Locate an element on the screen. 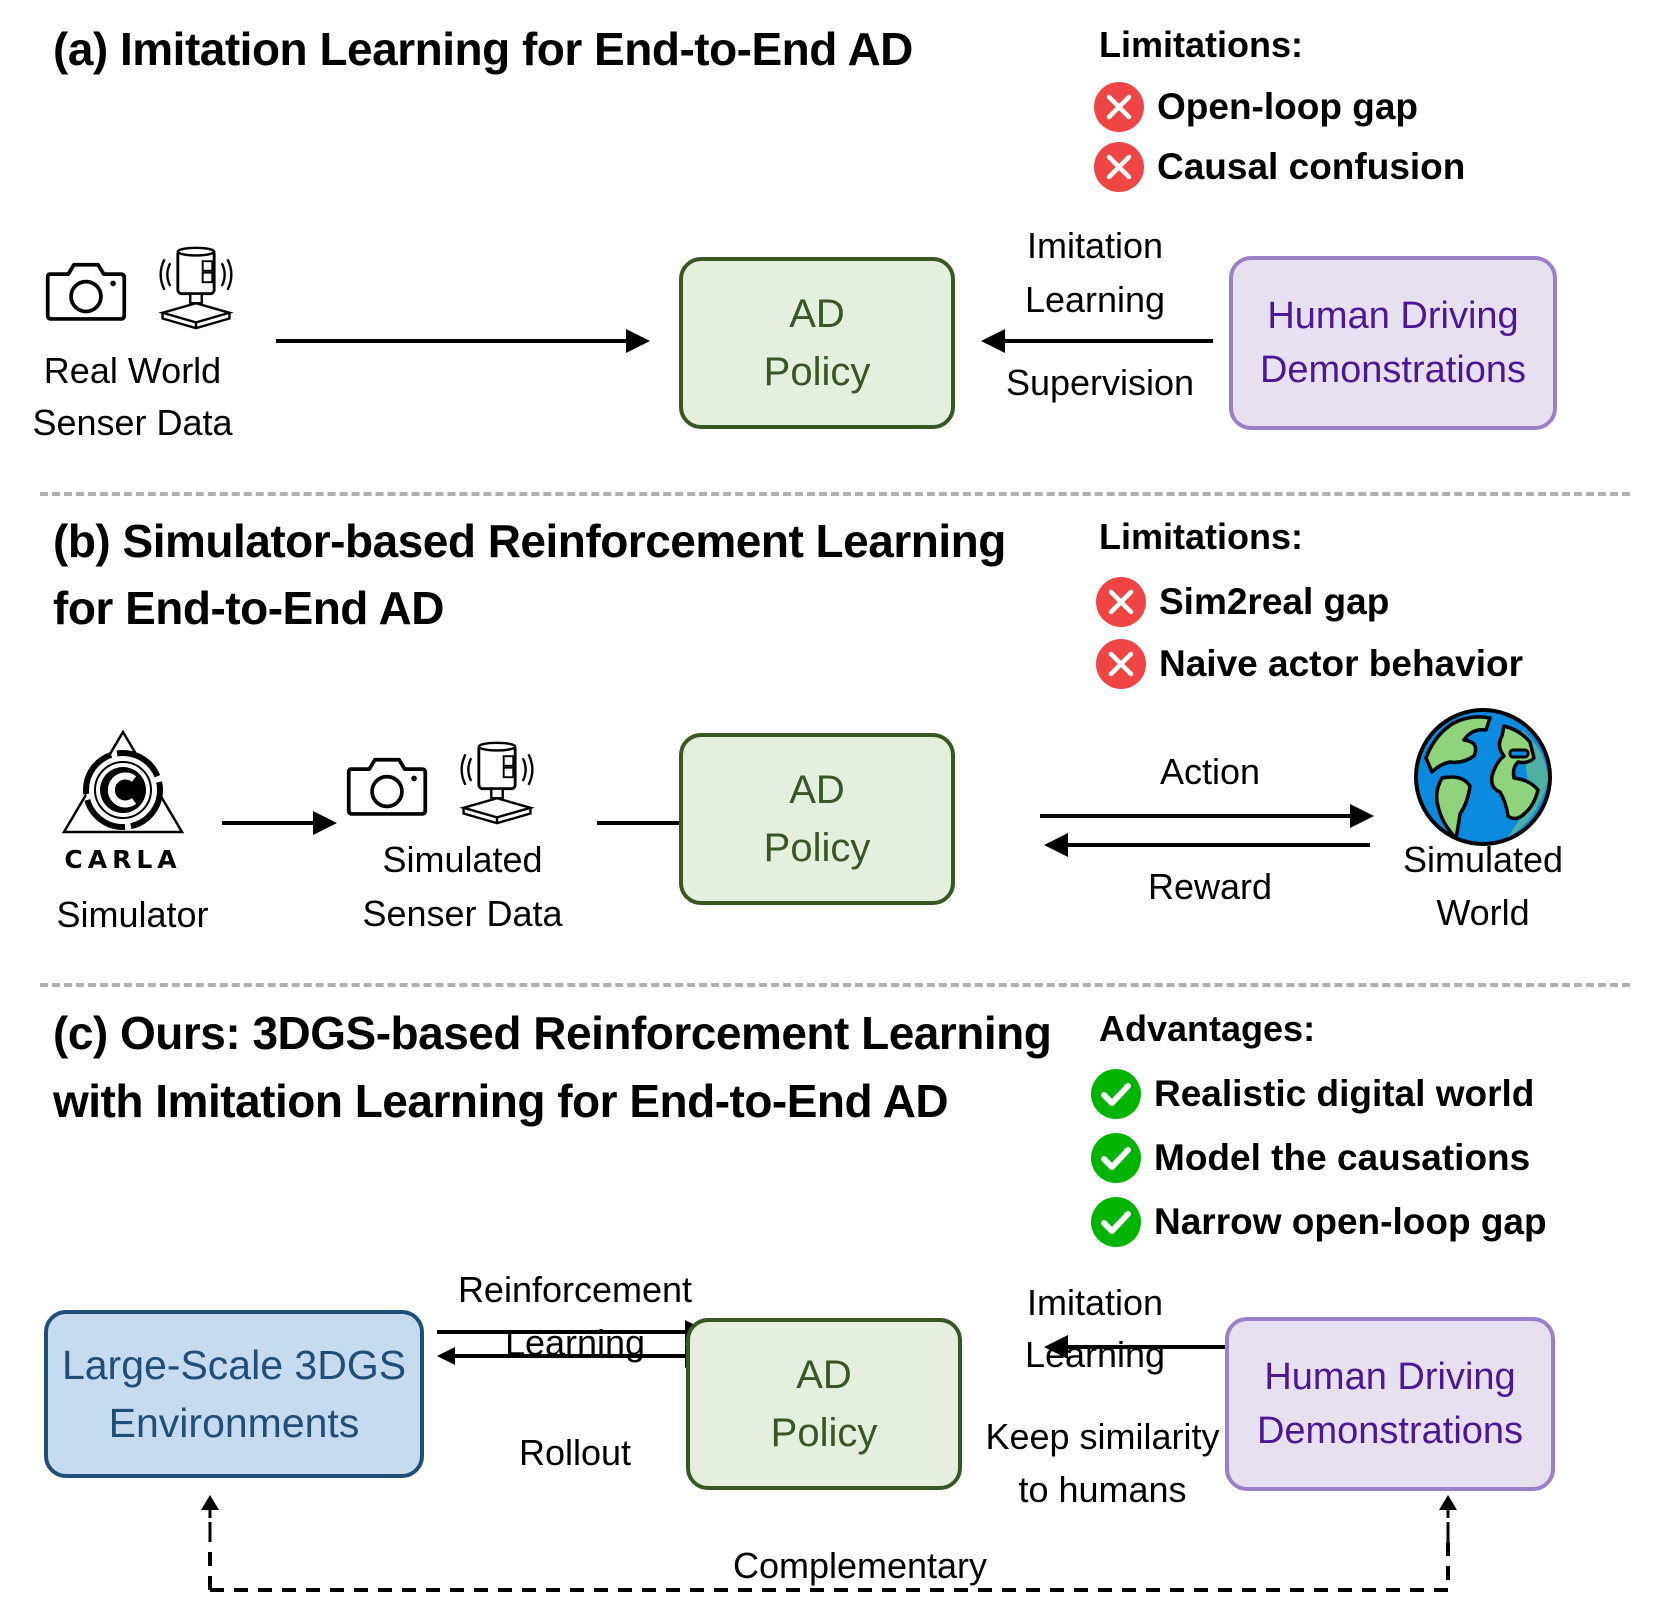 This screenshot has height=1615, width=1661. supervision-label: Supervision is located at coordinates (1100, 382).